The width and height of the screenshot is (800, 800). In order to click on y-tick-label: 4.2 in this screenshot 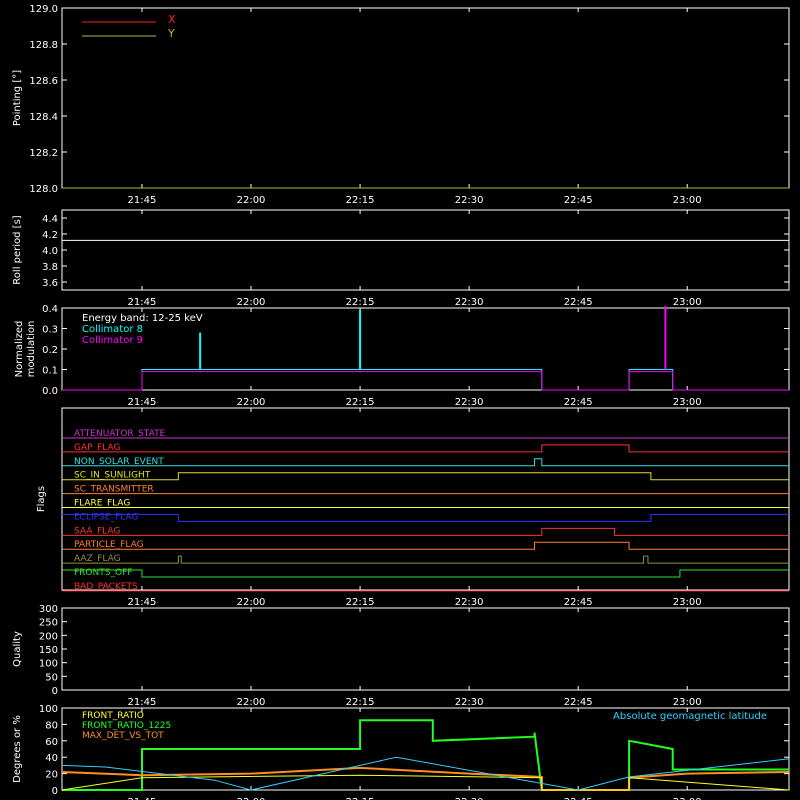, I will do `click(50, 235)`.